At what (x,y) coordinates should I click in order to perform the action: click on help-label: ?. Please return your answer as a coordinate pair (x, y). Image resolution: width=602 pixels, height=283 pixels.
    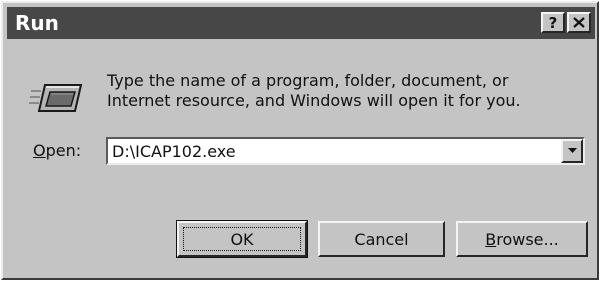
    Looking at the image, I should click on (553, 22).